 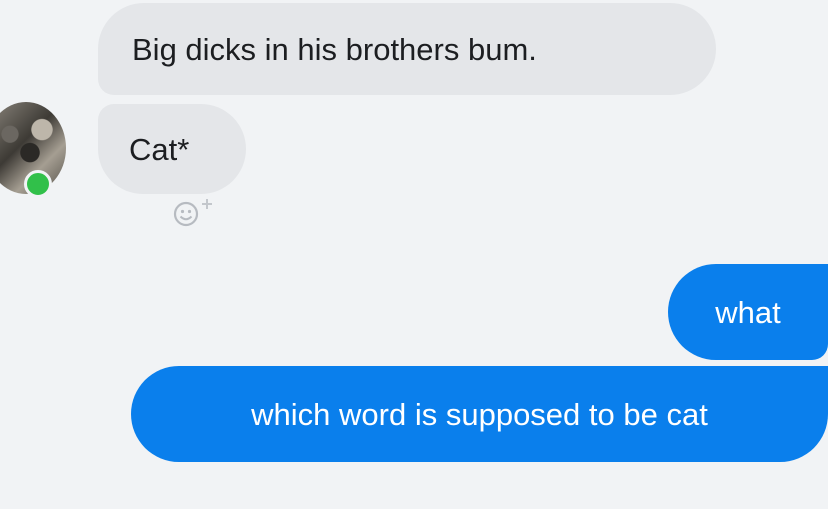 I want to click on add-reaction-icon, so click(x=192, y=213).